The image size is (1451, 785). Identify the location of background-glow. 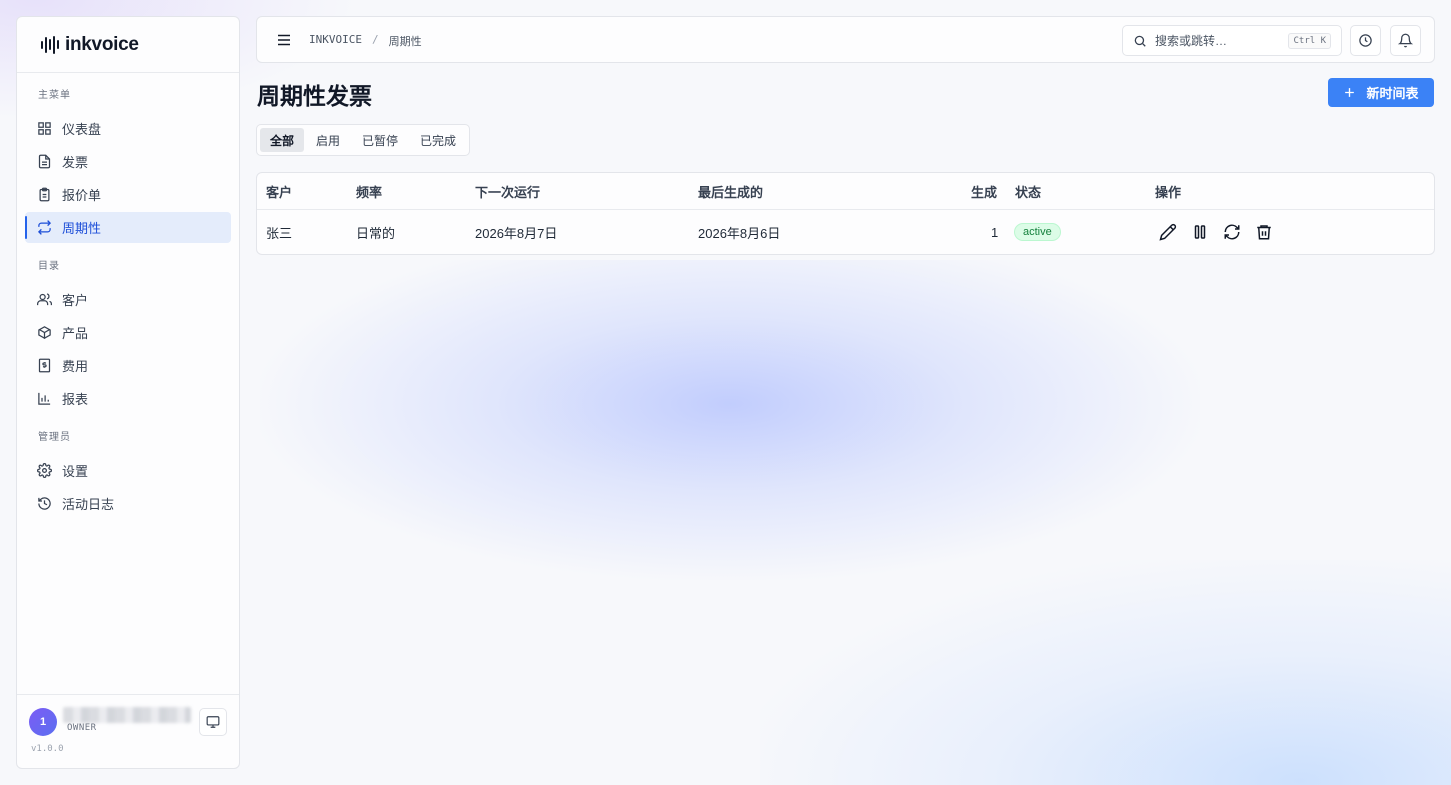
(1105, 672).